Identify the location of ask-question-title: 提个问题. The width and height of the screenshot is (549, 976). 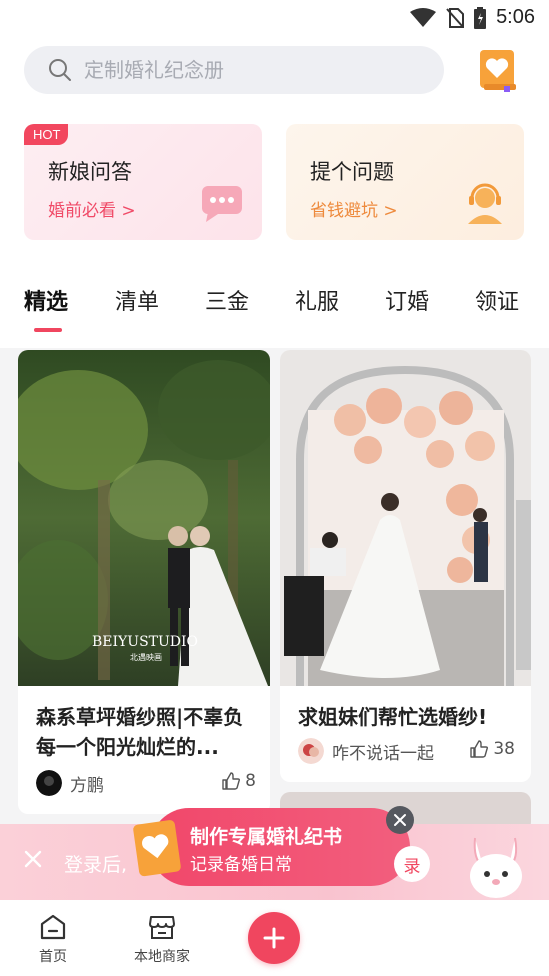
(352, 172).